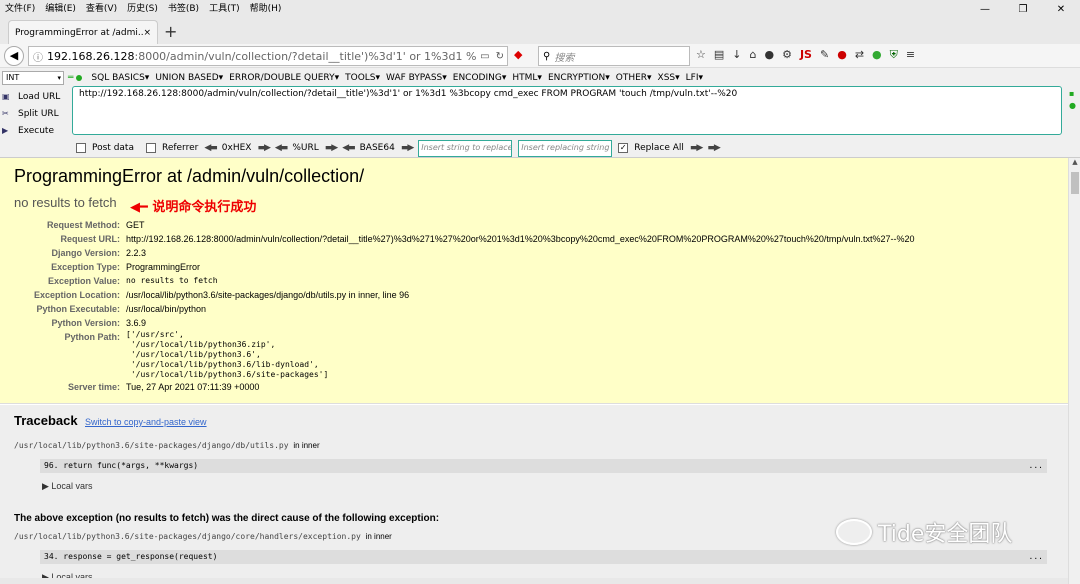 The image size is (1080, 584). I want to click on hex-decode-arrow-icon: ▬▶, so click(264, 148).